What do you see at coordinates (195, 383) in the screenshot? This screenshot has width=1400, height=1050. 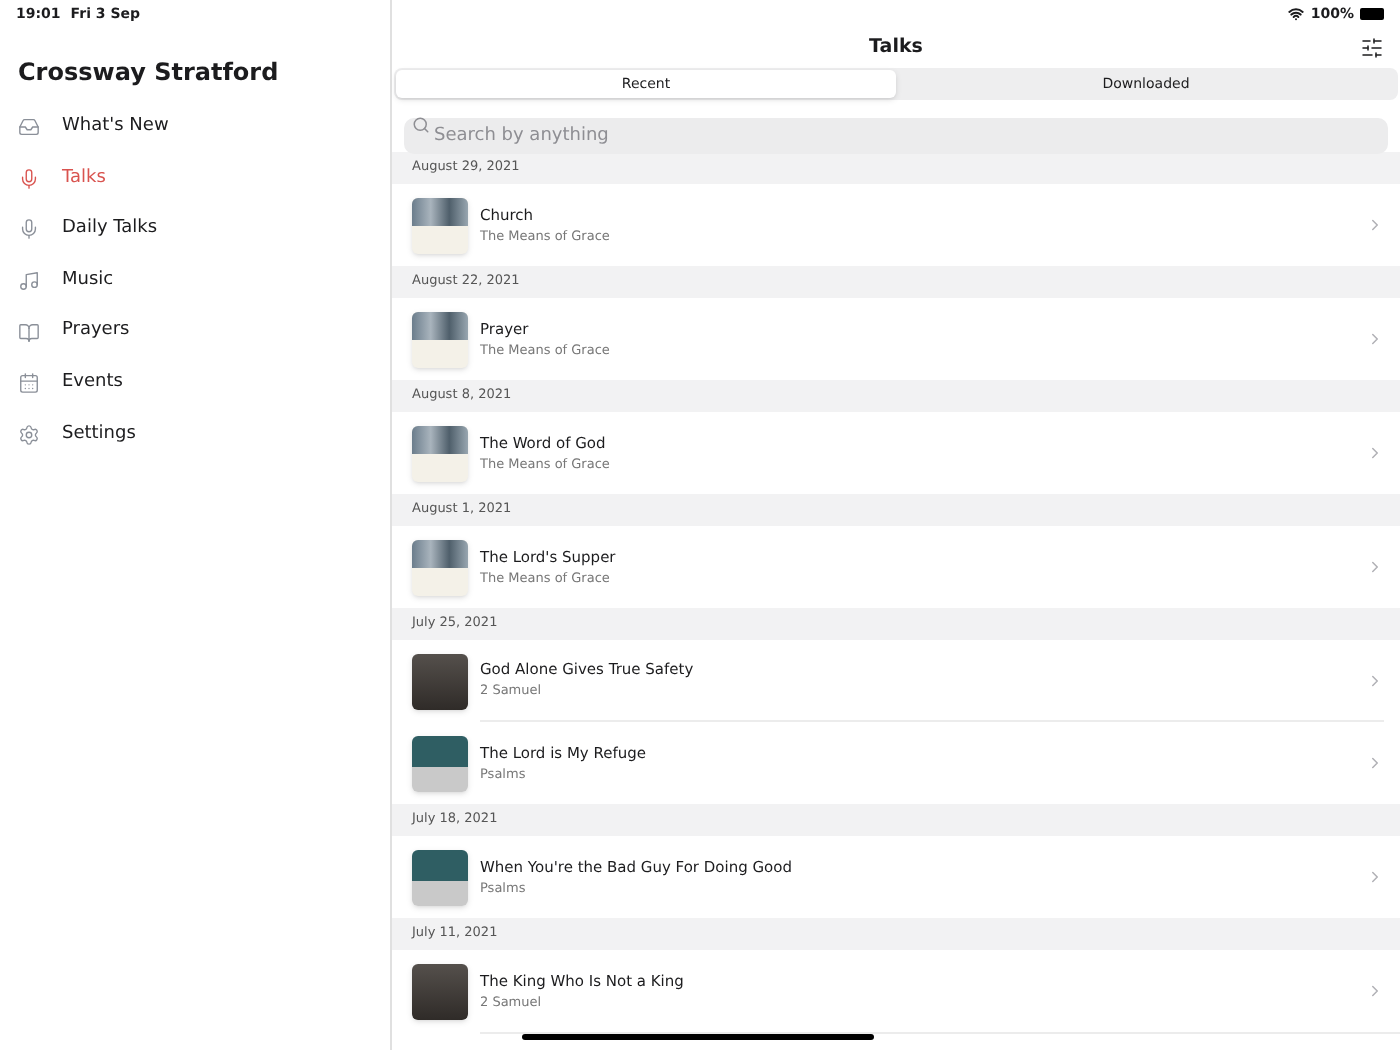 I see `sidebar-item: Events` at bounding box center [195, 383].